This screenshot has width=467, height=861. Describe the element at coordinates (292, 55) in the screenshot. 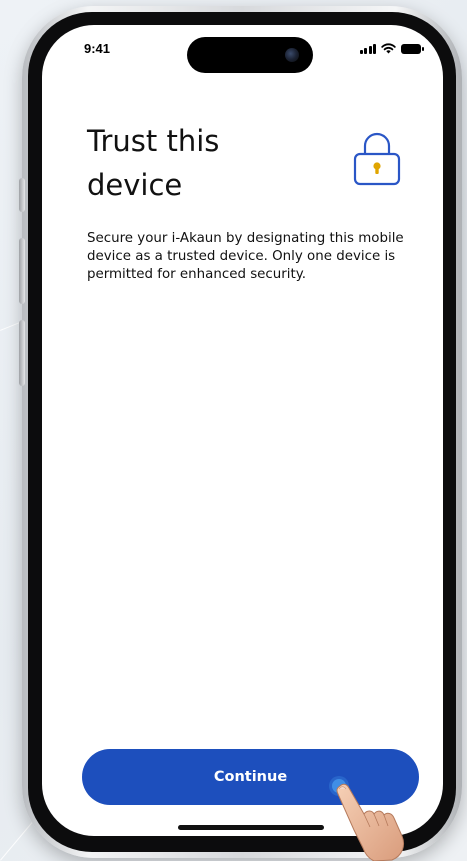

I see `camera-icon` at that location.